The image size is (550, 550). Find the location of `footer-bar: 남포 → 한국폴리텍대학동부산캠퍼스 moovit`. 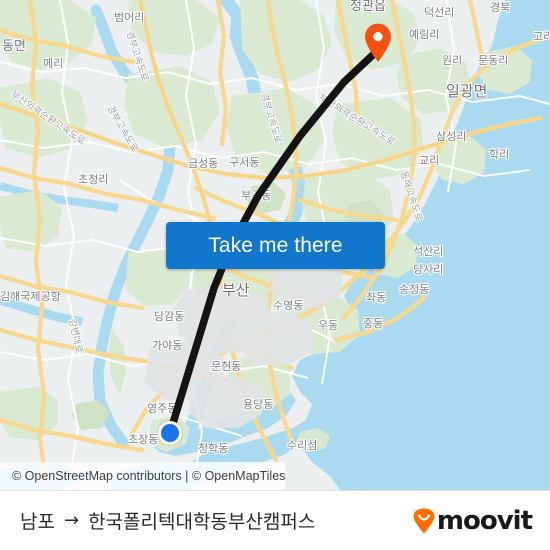

footer-bar: 남포 → 한국폴리텍대학동부산캠퍼스 moovit is located at coordinates (275, 520).